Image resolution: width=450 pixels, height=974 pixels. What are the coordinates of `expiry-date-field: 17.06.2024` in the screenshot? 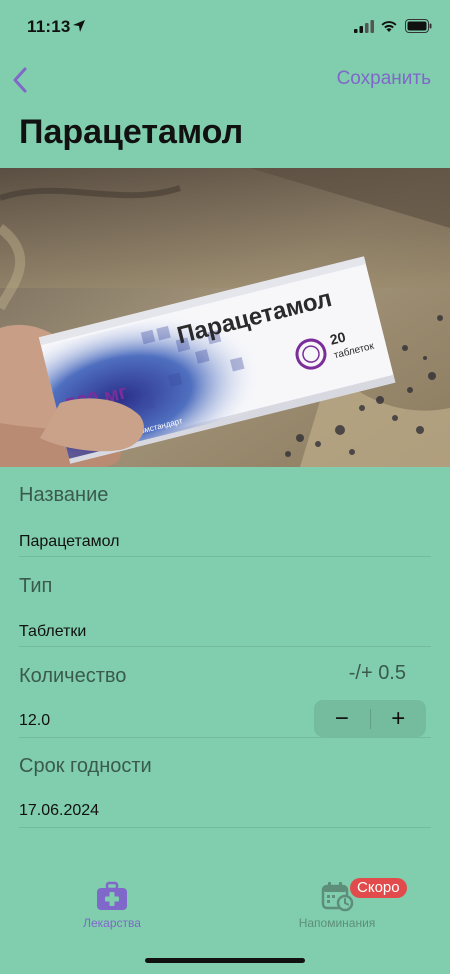 It's located at (59, 811).